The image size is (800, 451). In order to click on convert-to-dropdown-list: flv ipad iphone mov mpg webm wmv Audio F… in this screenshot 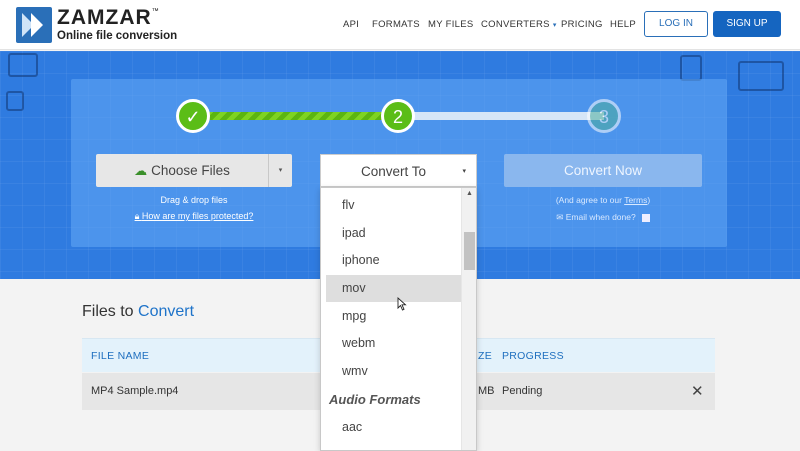, I will do `click(398, 319)`.